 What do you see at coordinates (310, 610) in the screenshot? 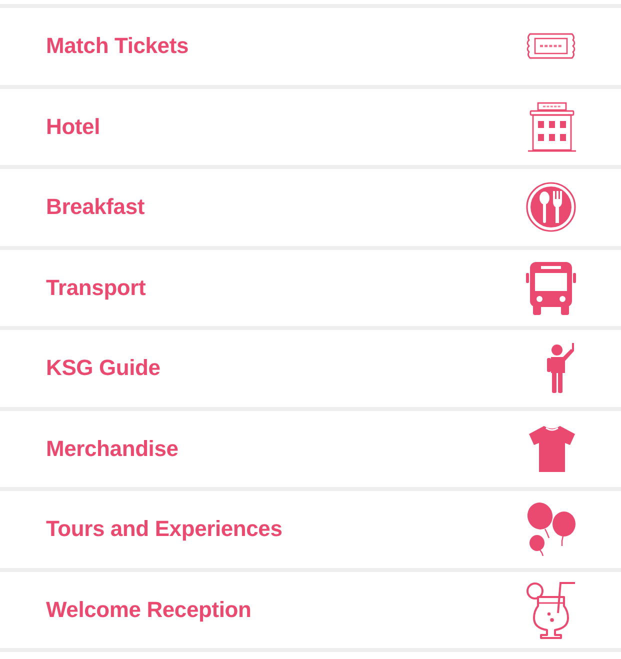
I see `menu-item: Welcome Reception` at bounding box center [310, 610].